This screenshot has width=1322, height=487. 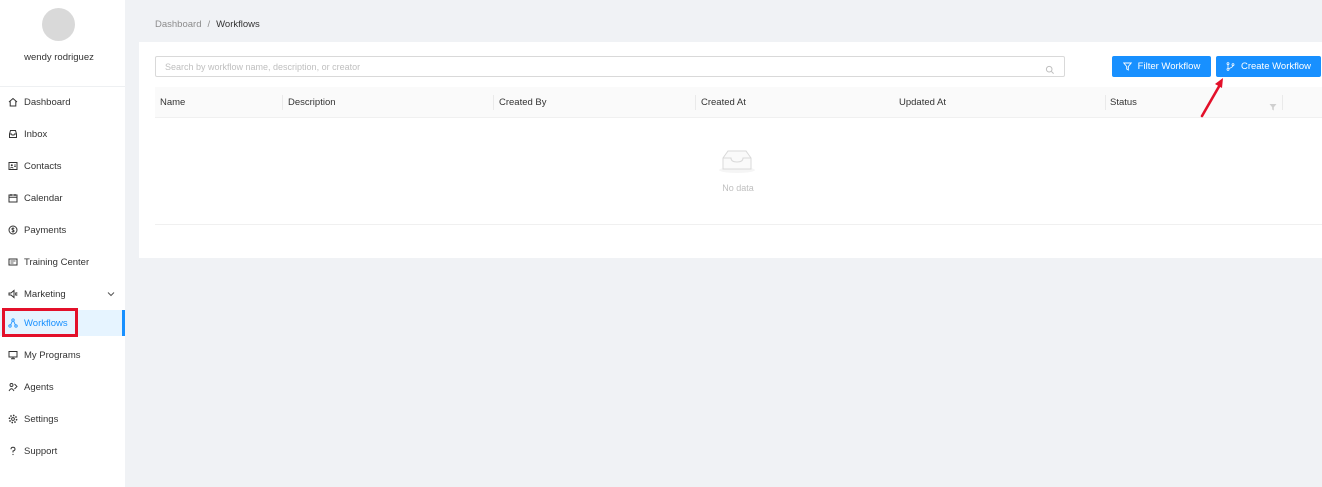 I want to click on search-field, so click(x=610, y=66).